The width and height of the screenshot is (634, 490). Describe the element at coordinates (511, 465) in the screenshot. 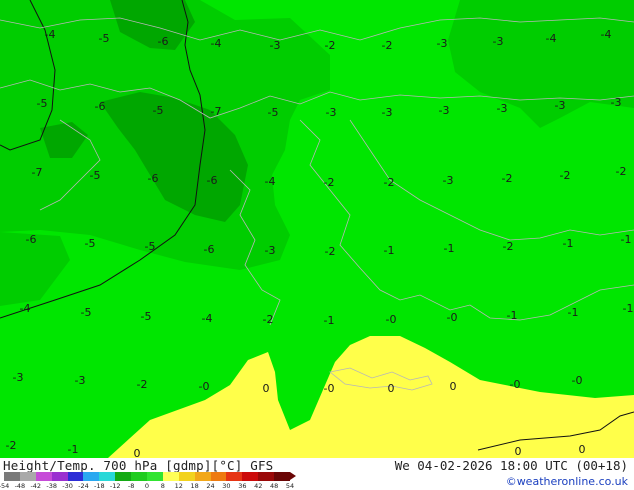

I see `map-datetime: We 04-02-2026 18:00 UTC (00+18)` at that location.